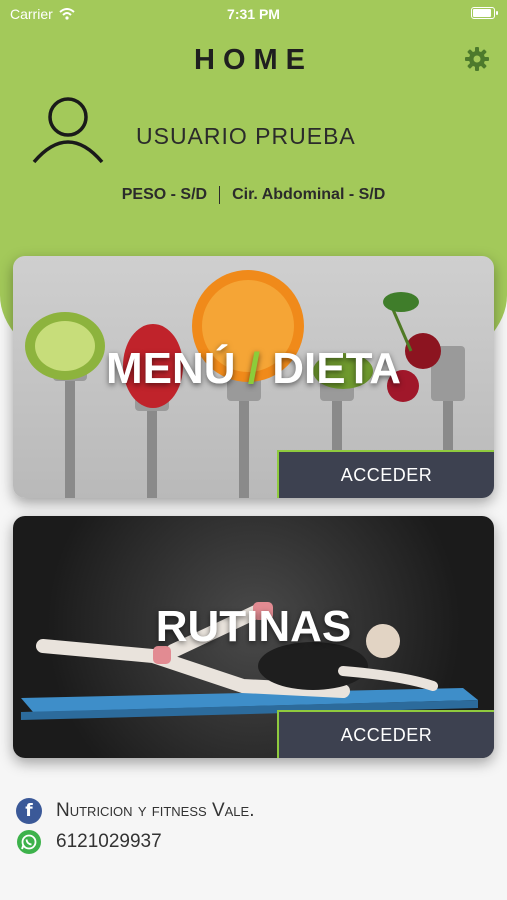  I want to click on stats-divider, so click(220, 195).